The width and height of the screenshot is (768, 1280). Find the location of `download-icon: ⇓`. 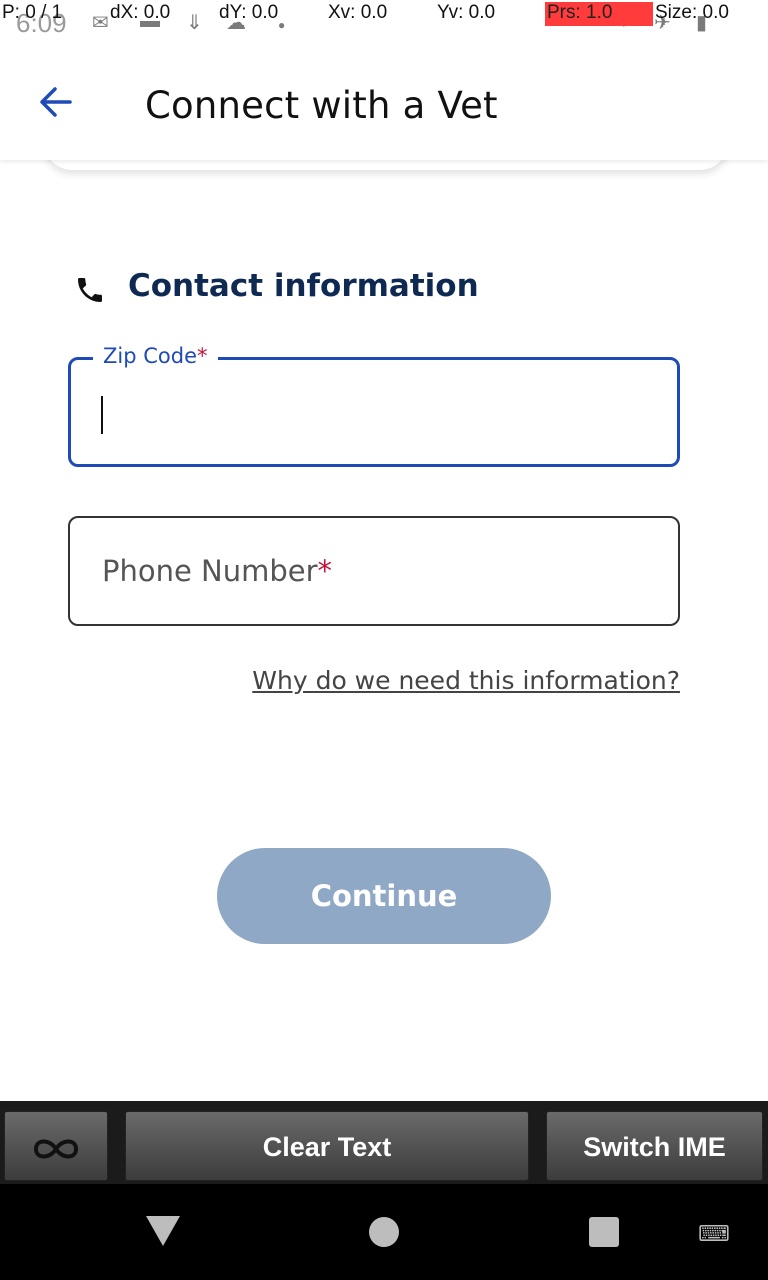

download-icon: ⇓ is located at coordinates (194, 23).